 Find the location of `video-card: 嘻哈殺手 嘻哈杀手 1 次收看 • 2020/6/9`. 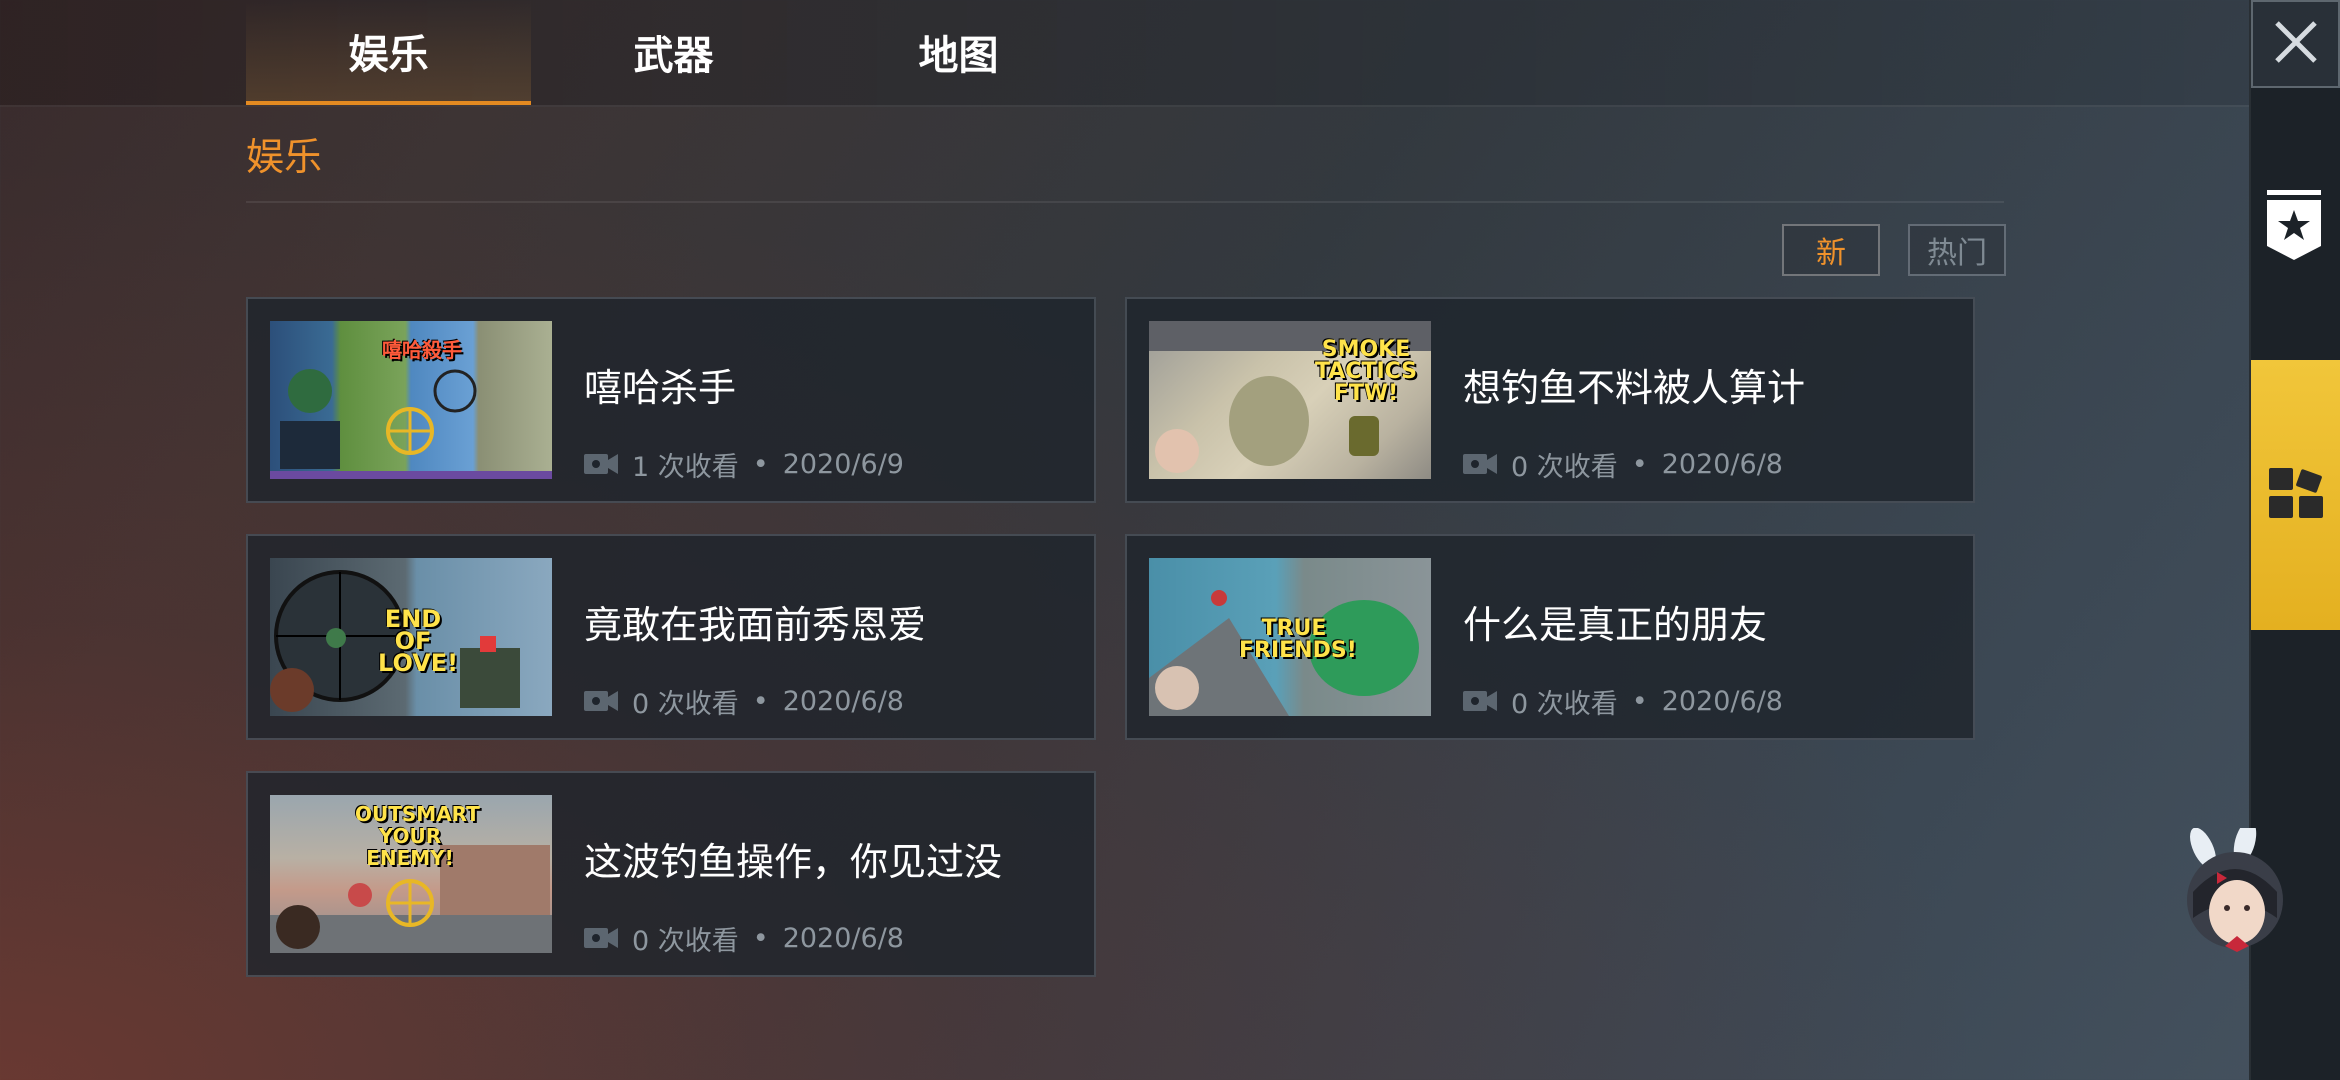

video-card: 嘻哈殺手 嘻哈杀手 1 次收看 • 2020/6/9 is located at coordinates (671, 400).